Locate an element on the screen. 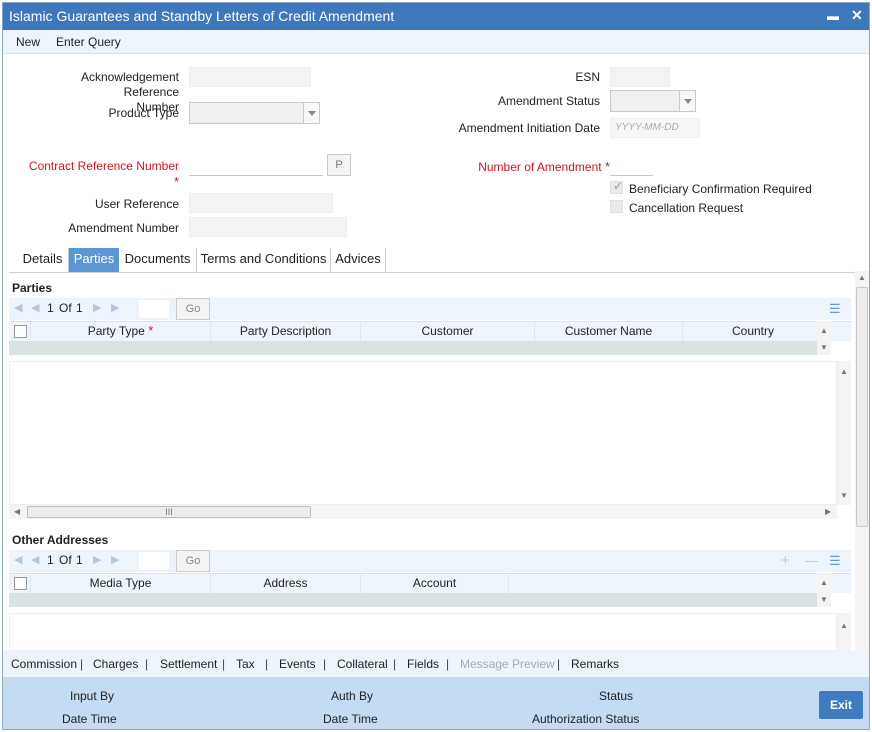  close-icon: ✕ is located at coordinates (857, 15).